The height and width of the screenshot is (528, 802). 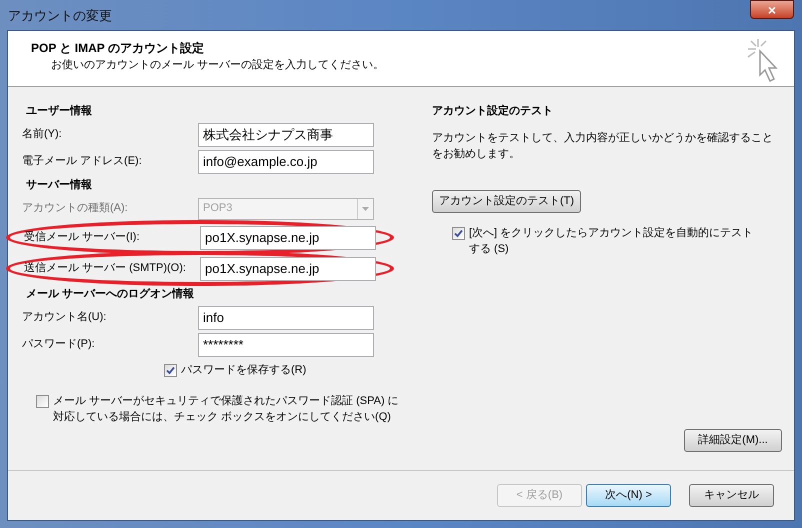 I want to click on section-heading: ユーザー情報, so click(x=59, y=111).